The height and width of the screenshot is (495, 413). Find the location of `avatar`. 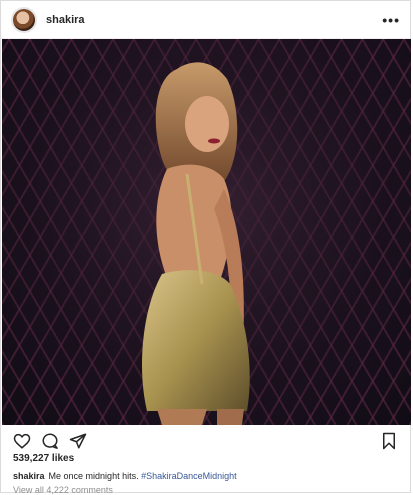

avatar is located at coordinates (24, 19).